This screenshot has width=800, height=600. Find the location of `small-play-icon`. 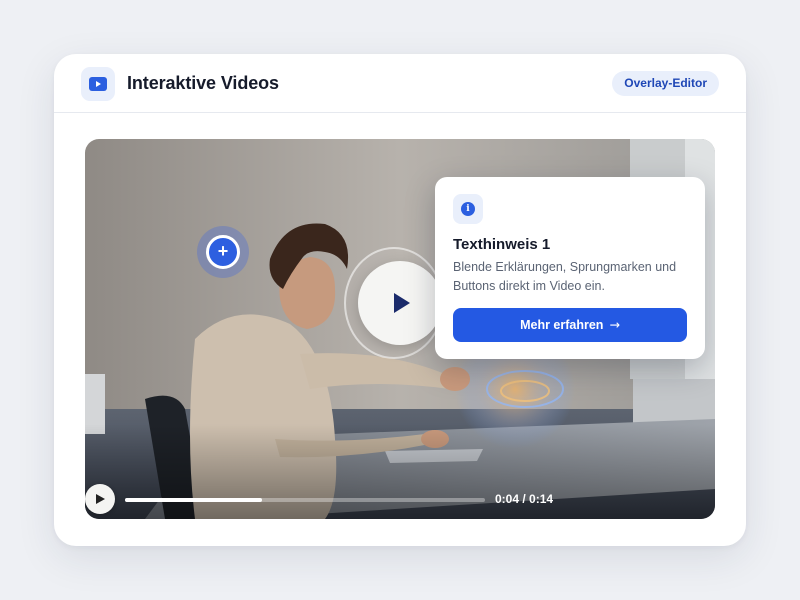

small-play-icon is located at coordinates (100, 499).